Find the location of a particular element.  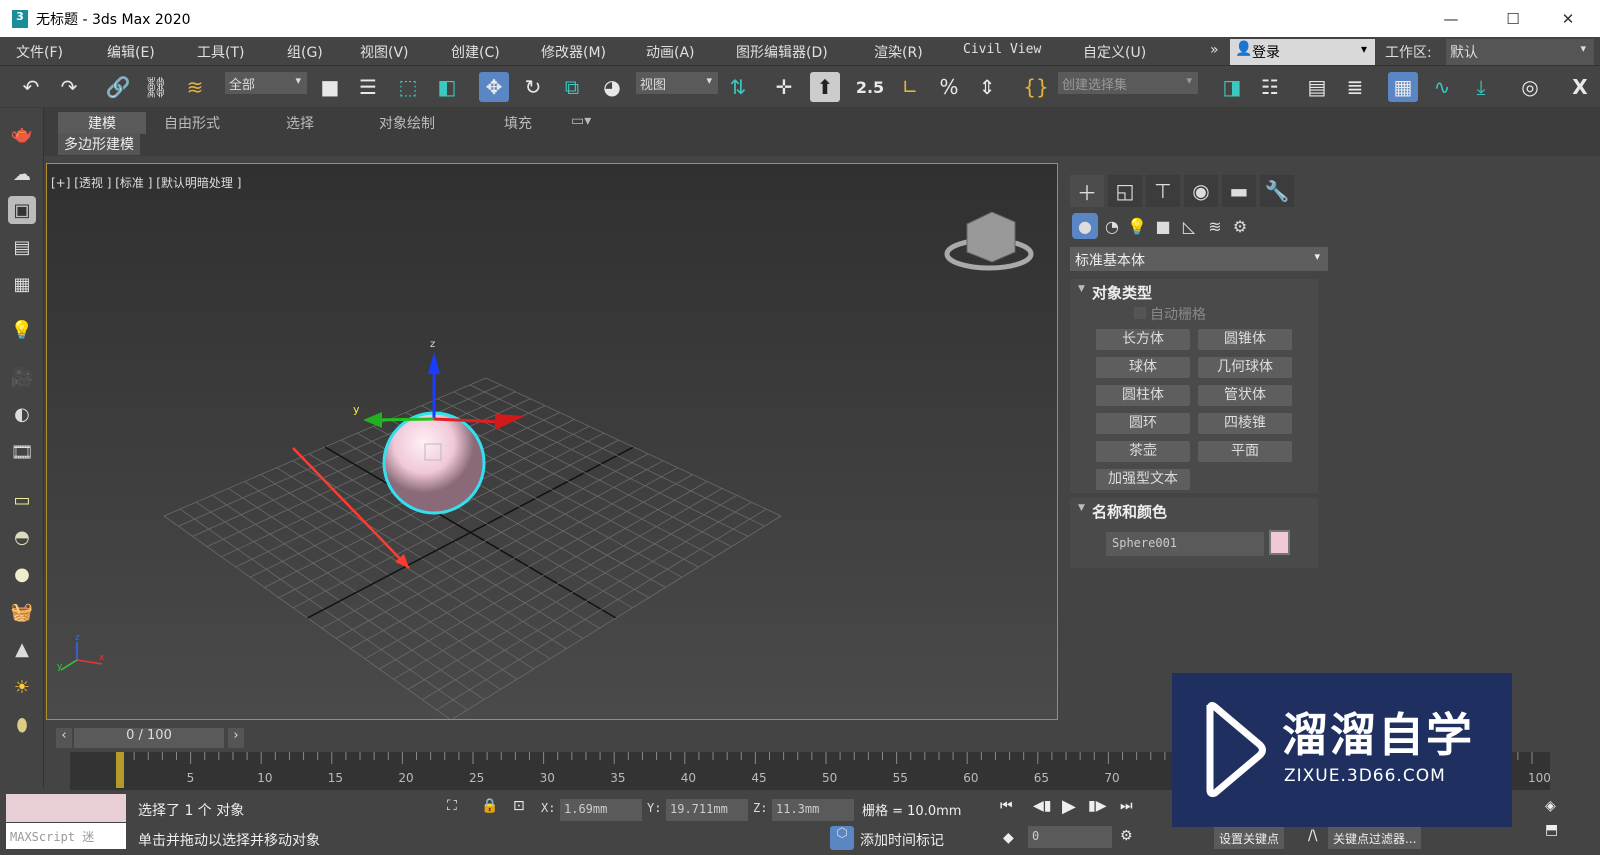

reference-coord-dropdown: 视图 is located at coordinates (677, 83).